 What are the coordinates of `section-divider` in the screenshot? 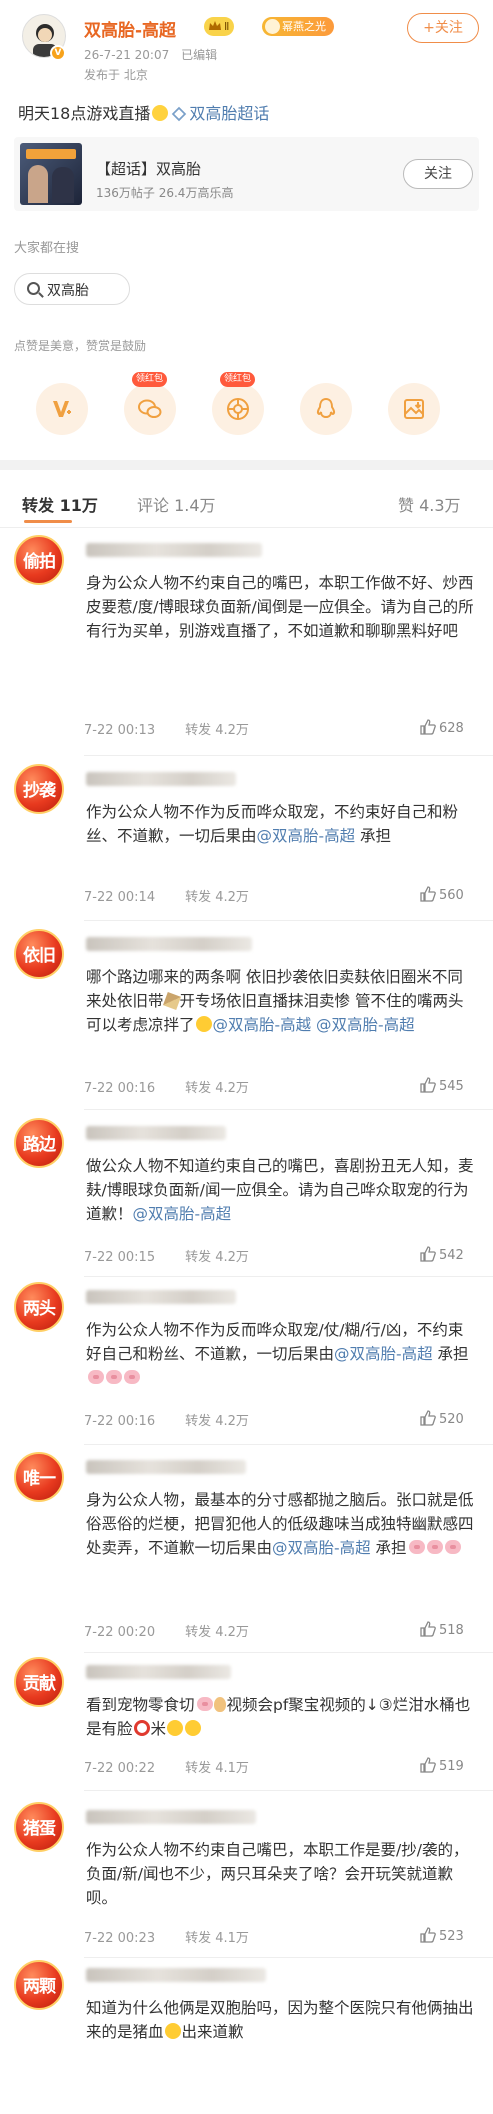 It's located at (246, 465).